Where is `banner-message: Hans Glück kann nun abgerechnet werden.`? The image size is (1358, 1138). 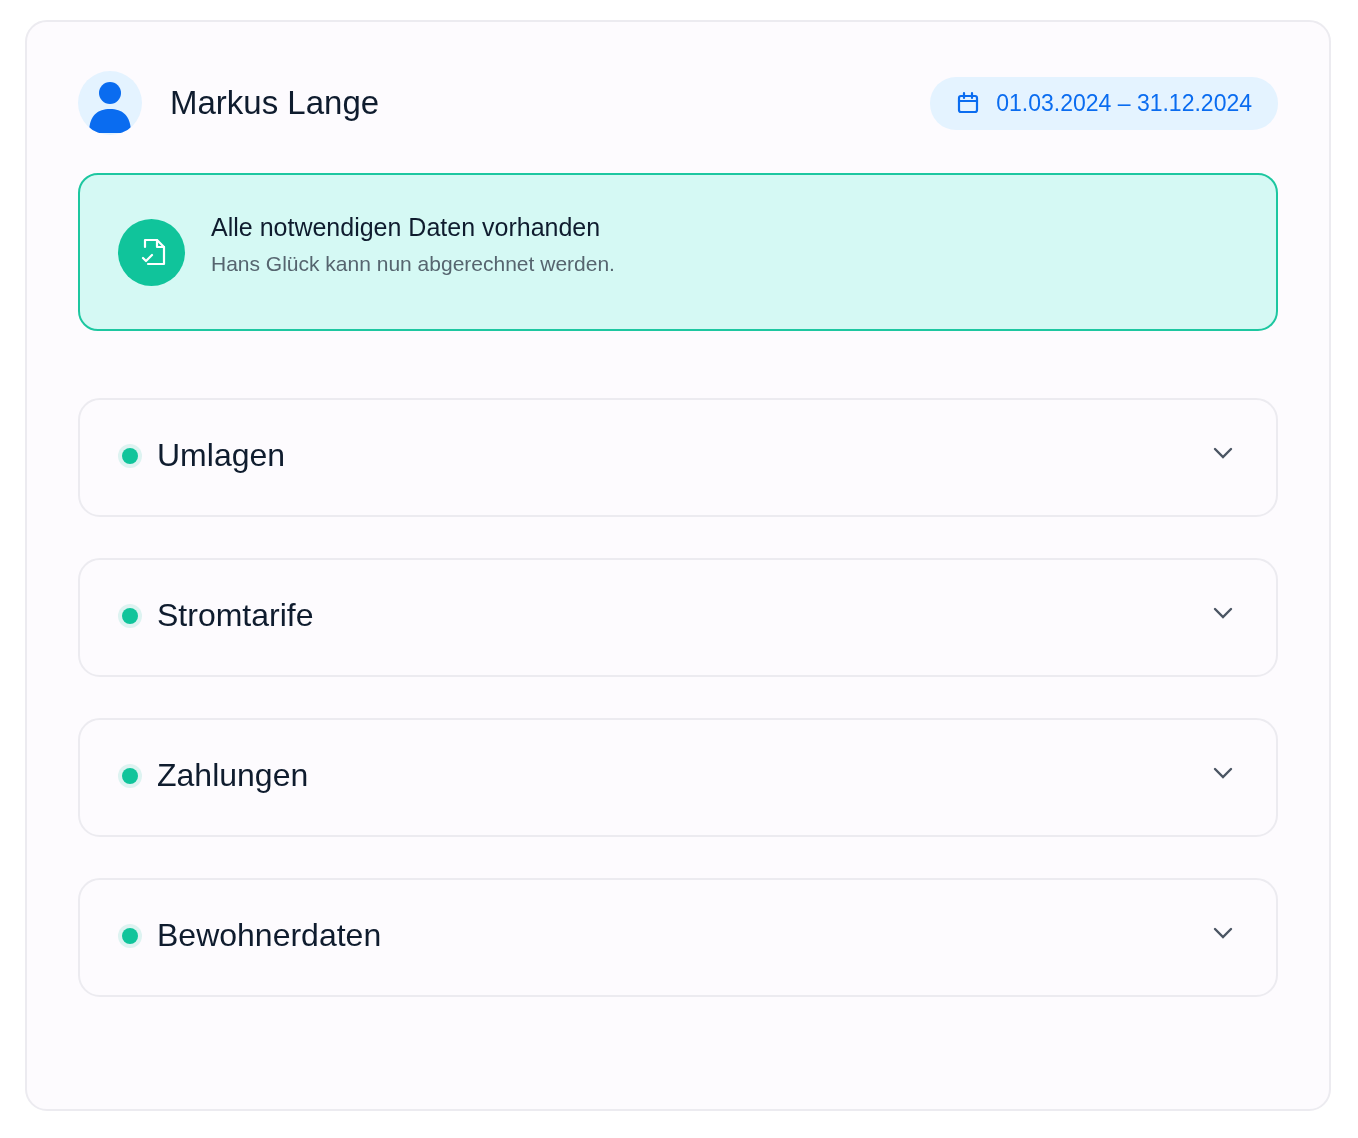
banner-message: Hans Glück kann nun abgerechnet werden. is located at coordinates (413, 263).